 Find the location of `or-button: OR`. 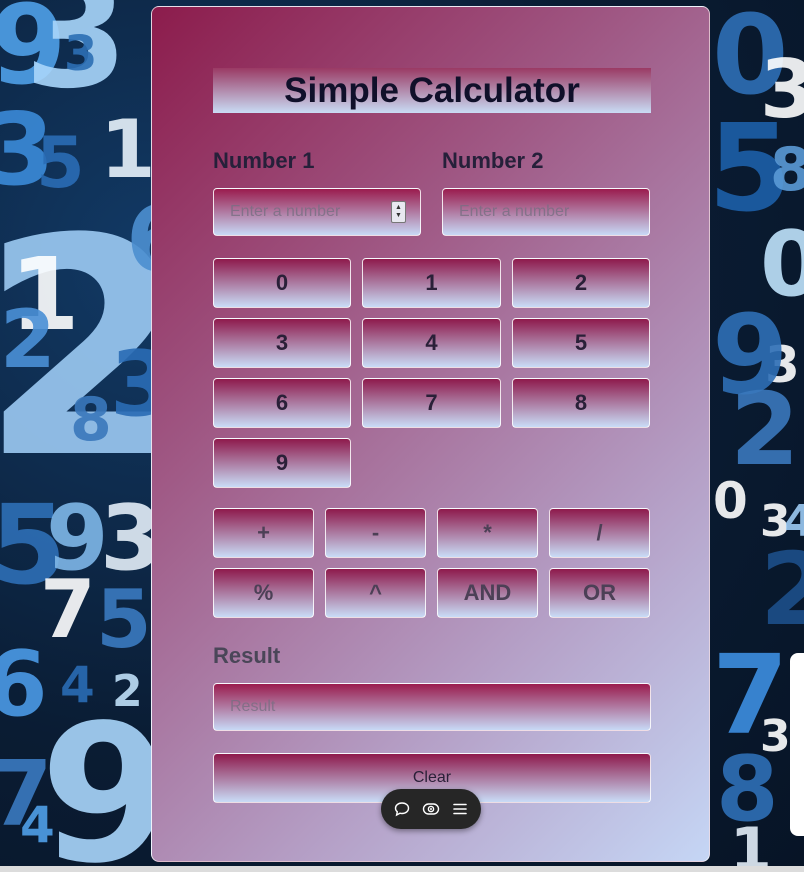

or-button: OR is located at coordinates (599, 593).